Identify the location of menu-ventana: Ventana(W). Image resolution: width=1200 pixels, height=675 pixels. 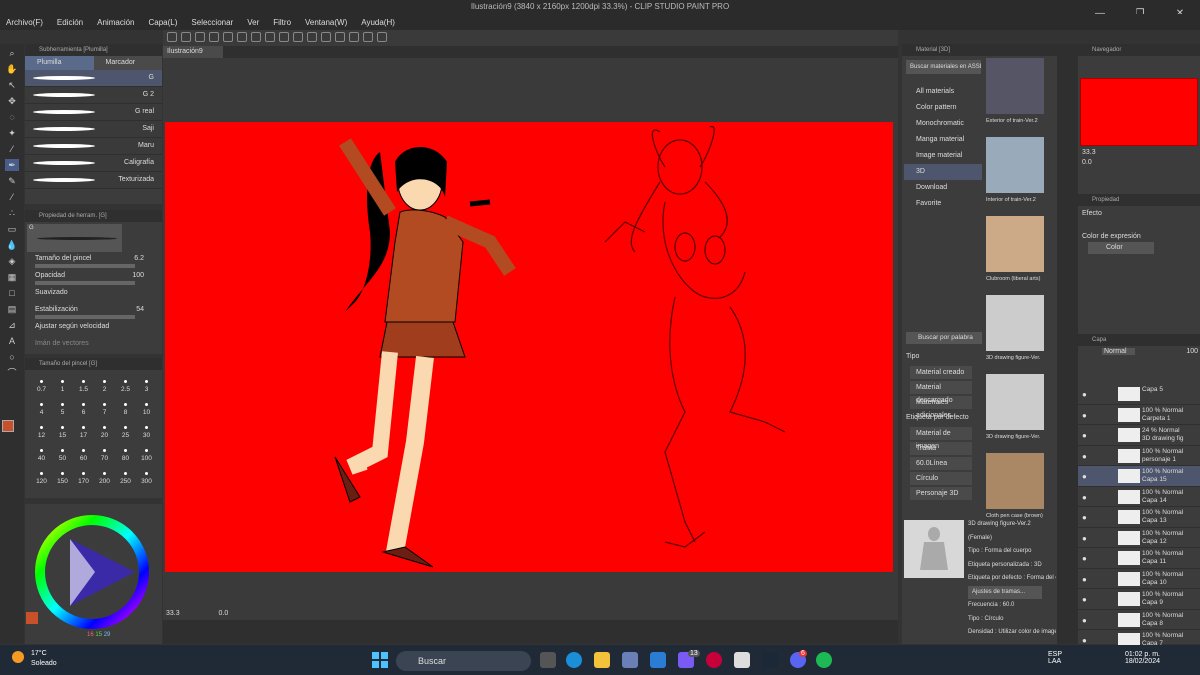
(326, 22).